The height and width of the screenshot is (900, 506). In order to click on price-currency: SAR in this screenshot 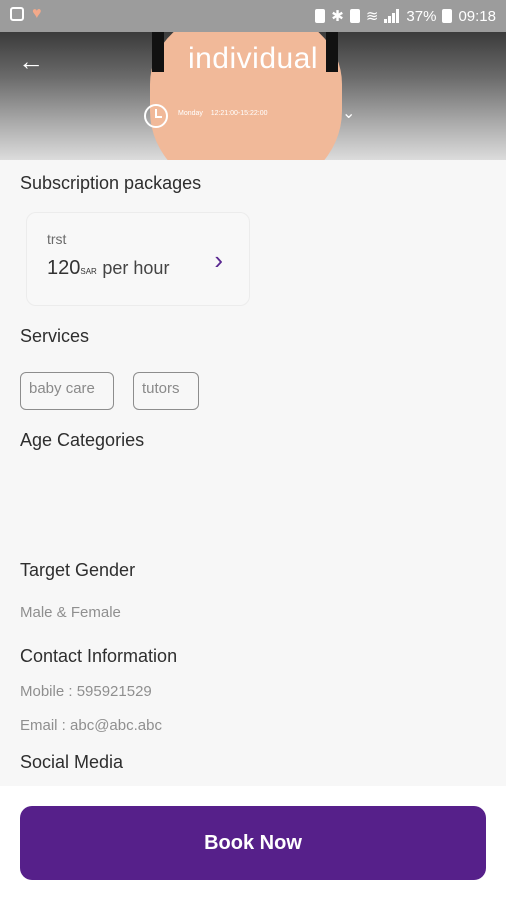, I will do `click(88, 271)`.